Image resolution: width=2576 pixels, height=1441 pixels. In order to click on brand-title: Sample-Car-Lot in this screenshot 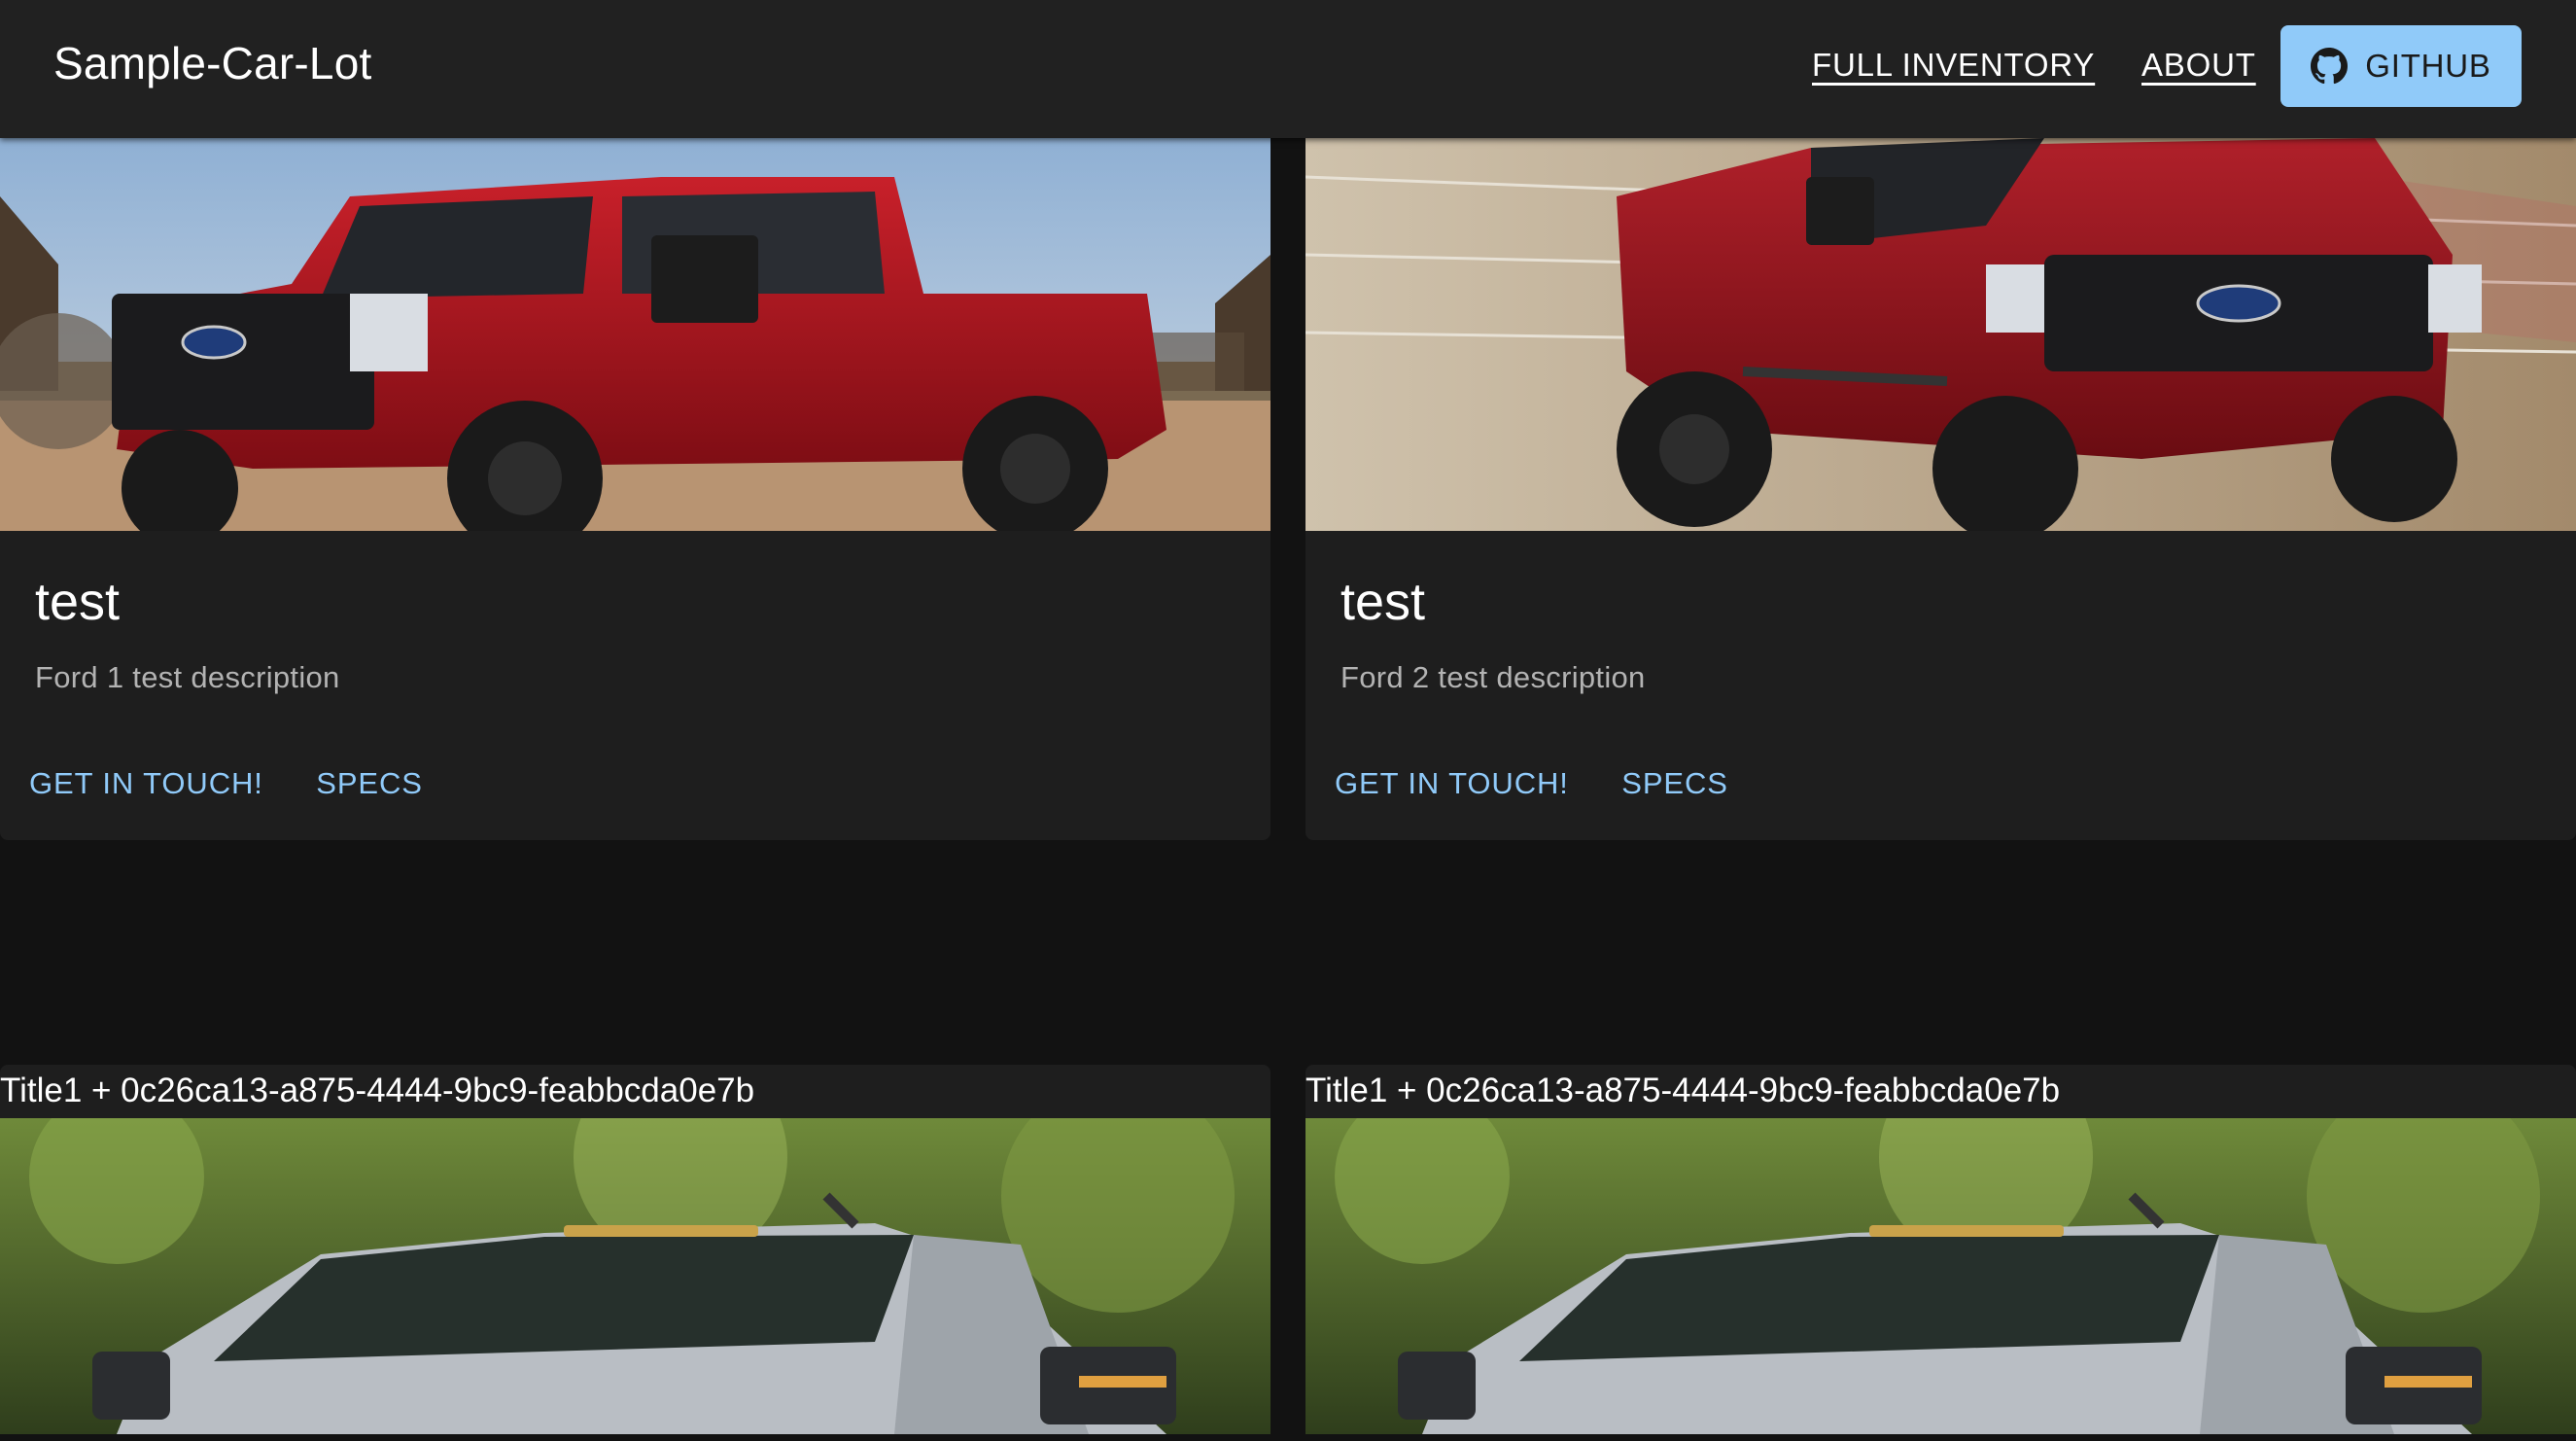, I will do `click(212, 63)`.